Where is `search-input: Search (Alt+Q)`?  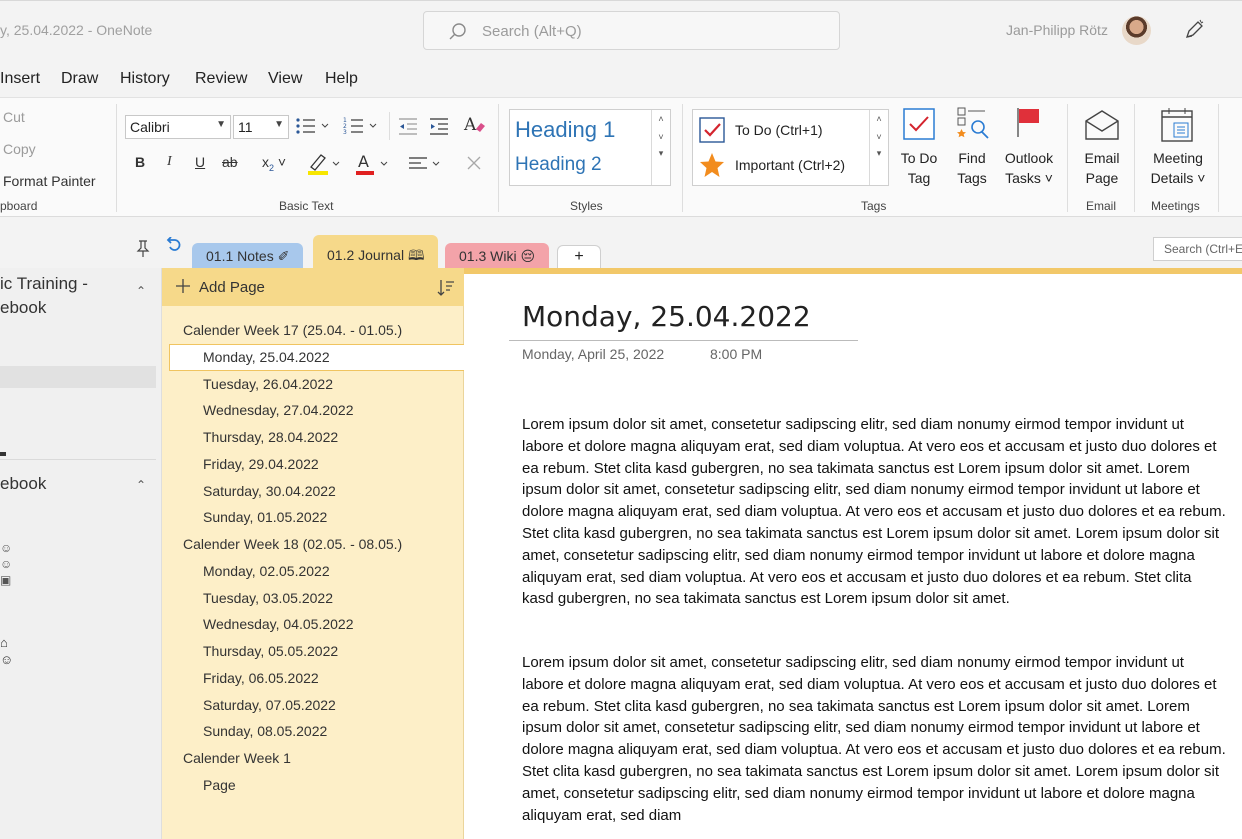
search-input: Search (Alt+Q) is located at coordinates (631, 30).